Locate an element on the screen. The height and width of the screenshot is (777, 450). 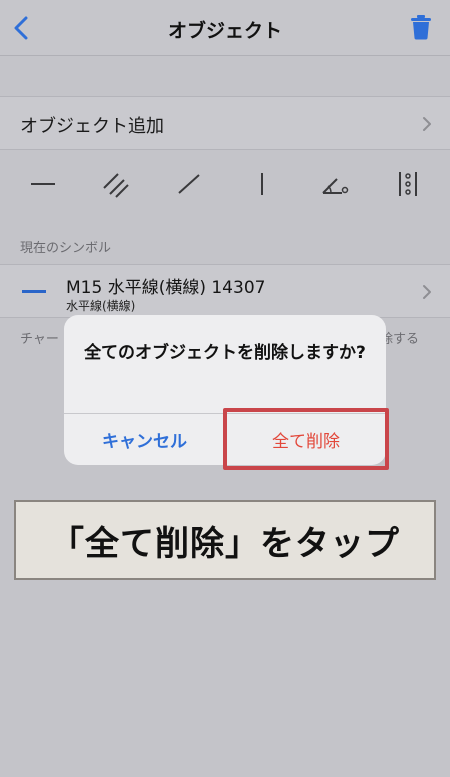
add-object-label: オブジェクト追加 is located at coordinates (92, 126).